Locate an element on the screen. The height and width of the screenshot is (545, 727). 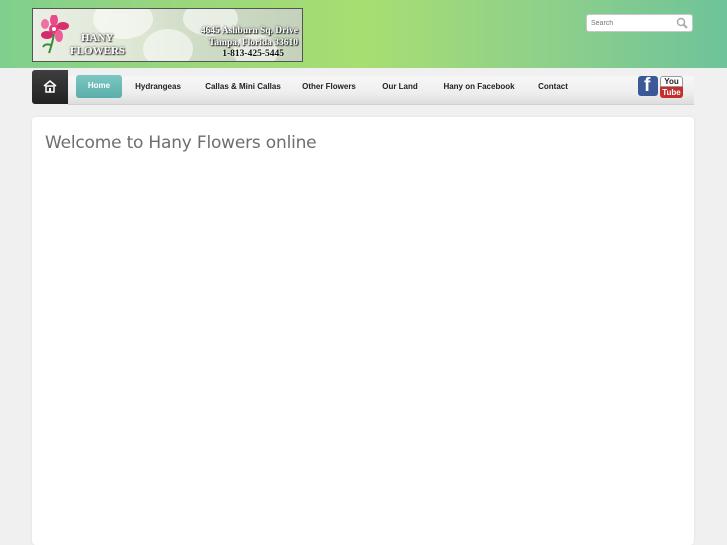
home-button is located at coordinates (50, 87).